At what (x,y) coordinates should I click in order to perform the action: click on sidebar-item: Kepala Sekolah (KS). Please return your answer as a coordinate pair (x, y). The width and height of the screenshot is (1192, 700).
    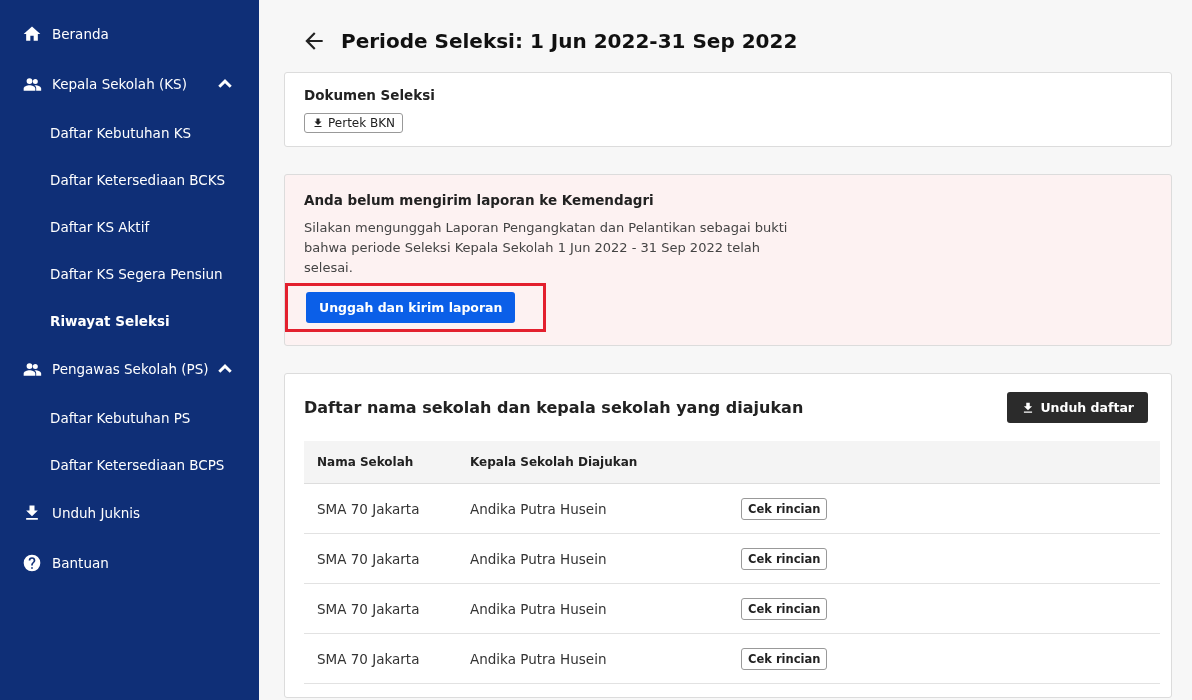
    Looking at the image, I should click on (129, 84).